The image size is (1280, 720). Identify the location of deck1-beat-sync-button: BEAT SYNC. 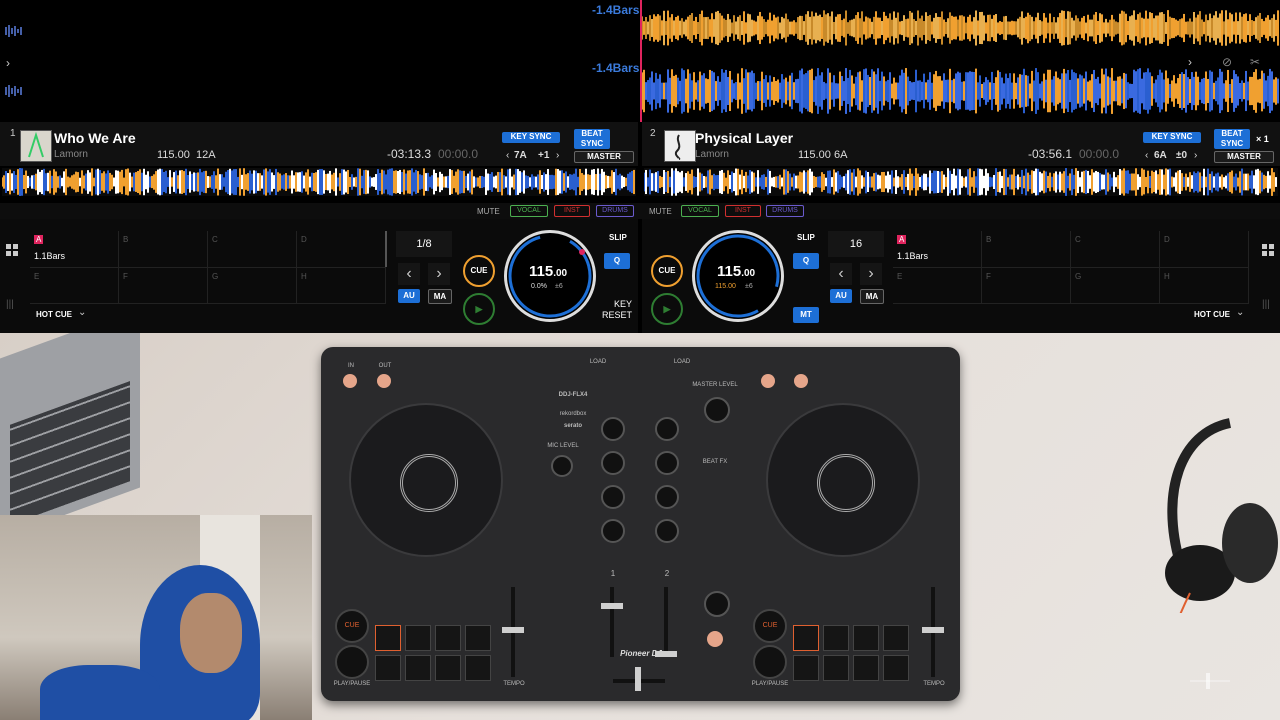
(592, 139).